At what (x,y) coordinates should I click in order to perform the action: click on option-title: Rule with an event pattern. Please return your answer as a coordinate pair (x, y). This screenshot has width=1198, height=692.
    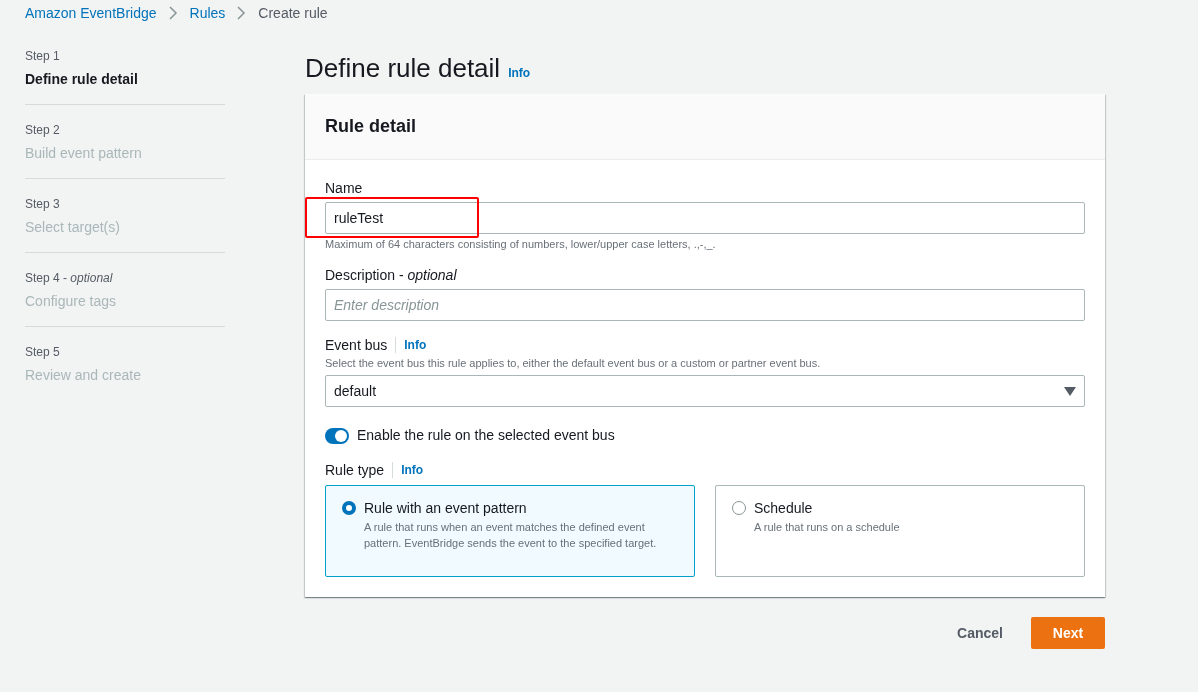
    Looking at the image, I should click on (446, 508).